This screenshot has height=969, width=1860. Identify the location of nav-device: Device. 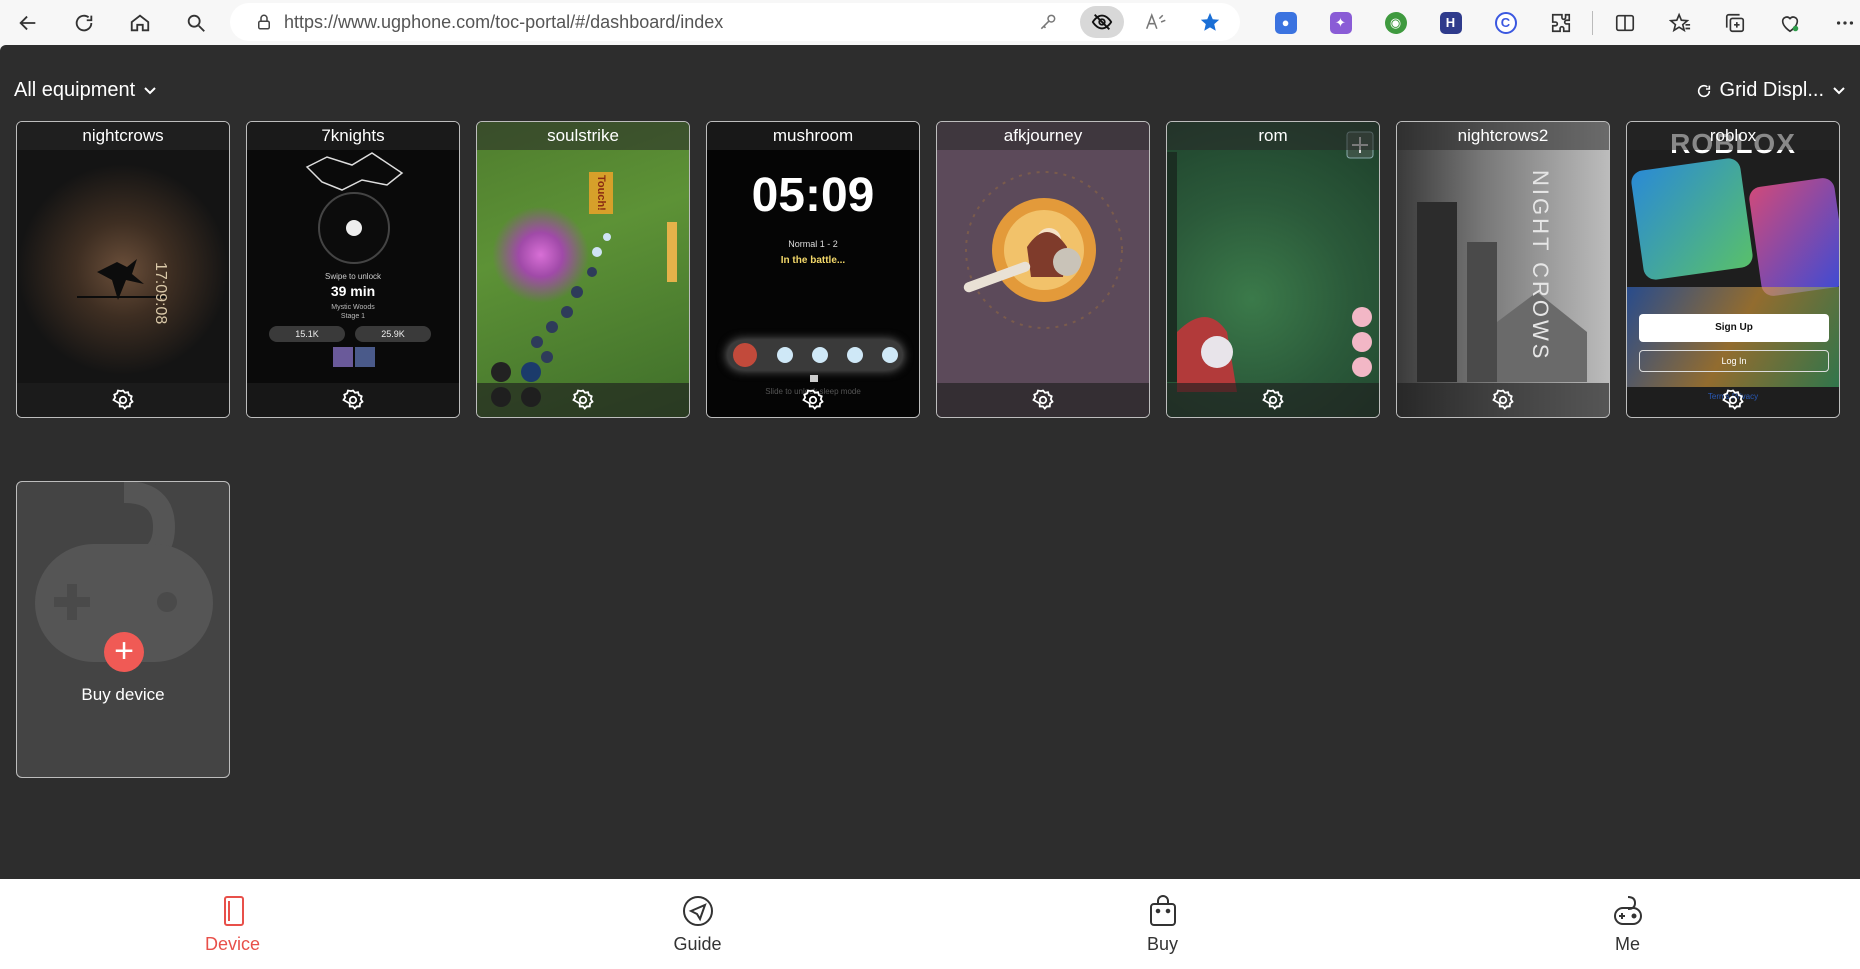
(232, 924).